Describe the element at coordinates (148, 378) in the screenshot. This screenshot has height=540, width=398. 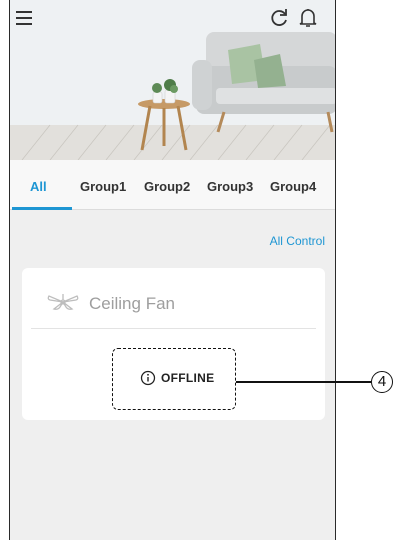
I see `info-icon` at that location.